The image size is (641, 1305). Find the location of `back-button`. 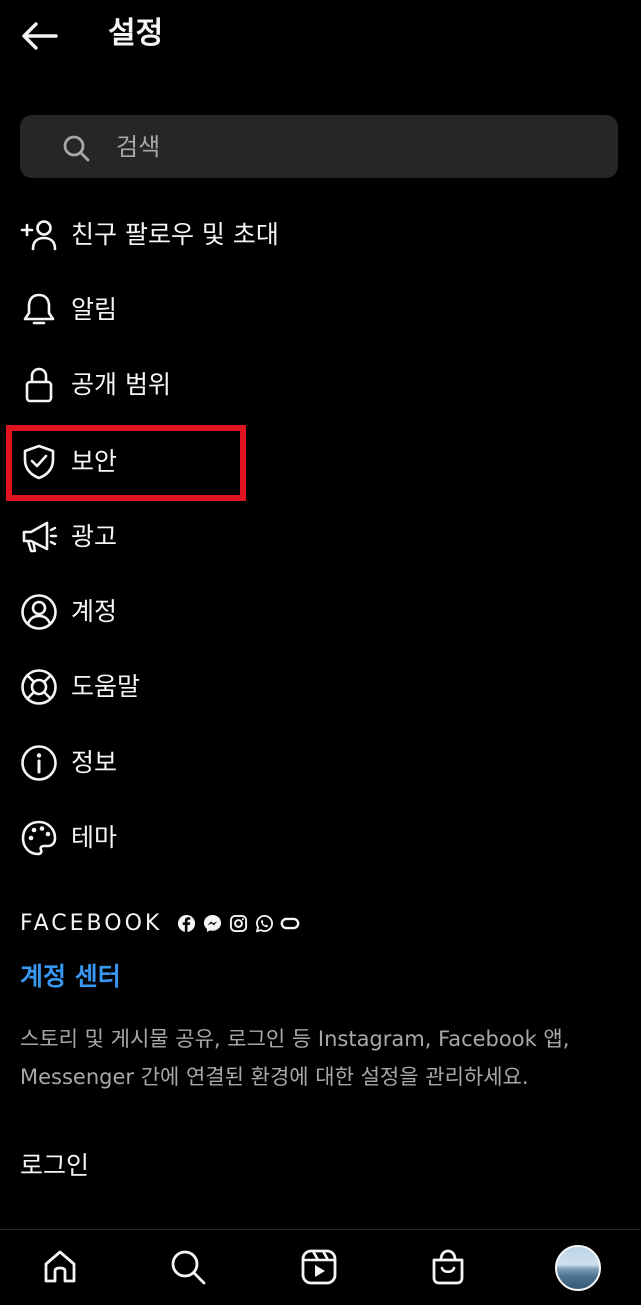

back-button is located at coordinates (39, 36).